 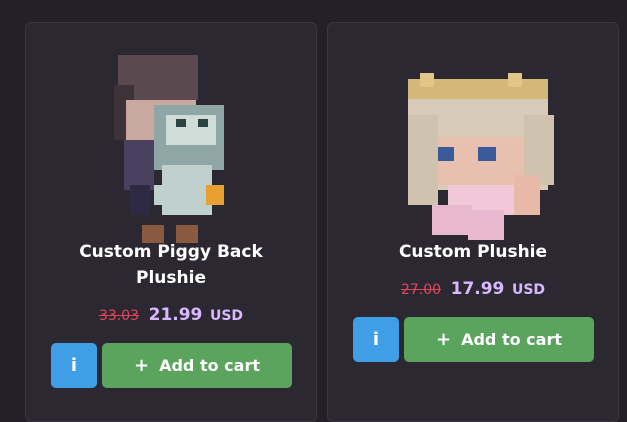 What do you see at coordinates (421, 290) in the screenshot?
I see `old-price: 27.00` at bounding box center [421, 290].